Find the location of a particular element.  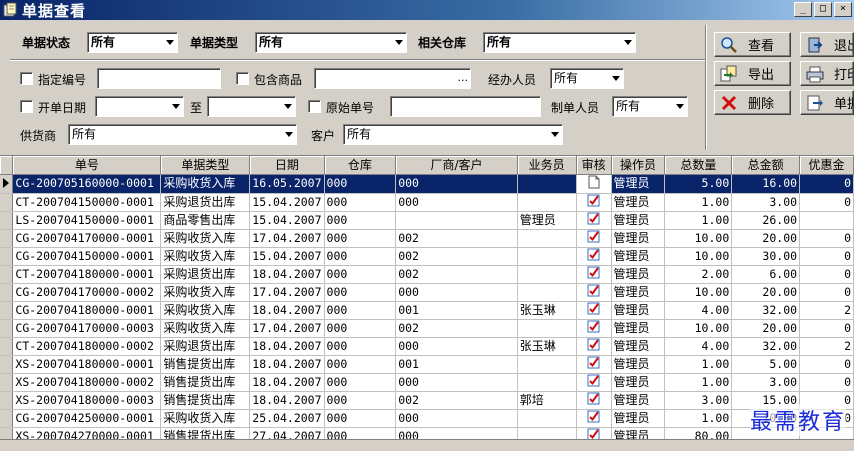

supplier-combo: 所有 is located at coordinates (182, 134).